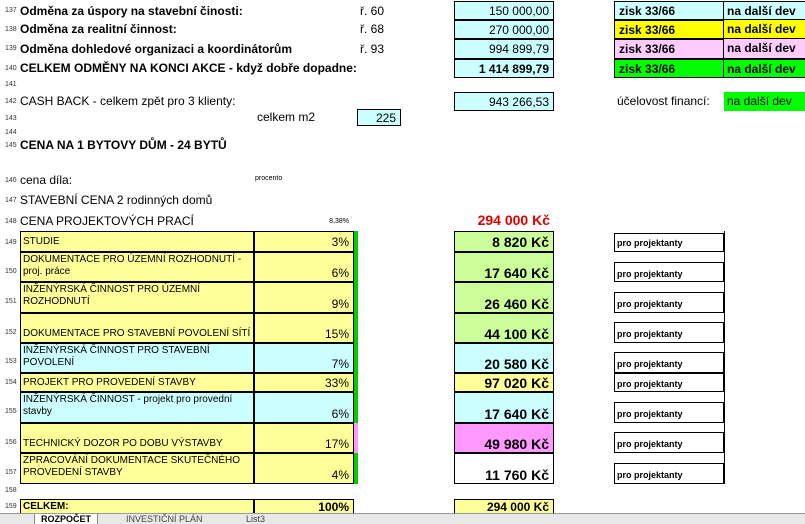 Image resolution: width=805 pixels, height=524 pixels. What do you see at coordinates (504, 468) in the screenshot?
I see `amount-cell: 11 760 Kč` at bounding box center [504, 468].